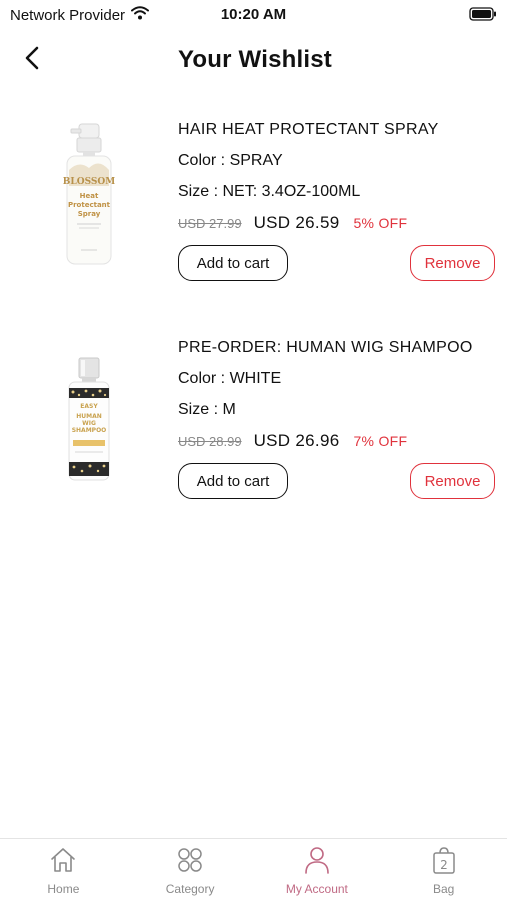  What do you see at coordinates (443, 889) in the screenshot?
I see `nav-label: Bag` at bounding box center [443, 889].